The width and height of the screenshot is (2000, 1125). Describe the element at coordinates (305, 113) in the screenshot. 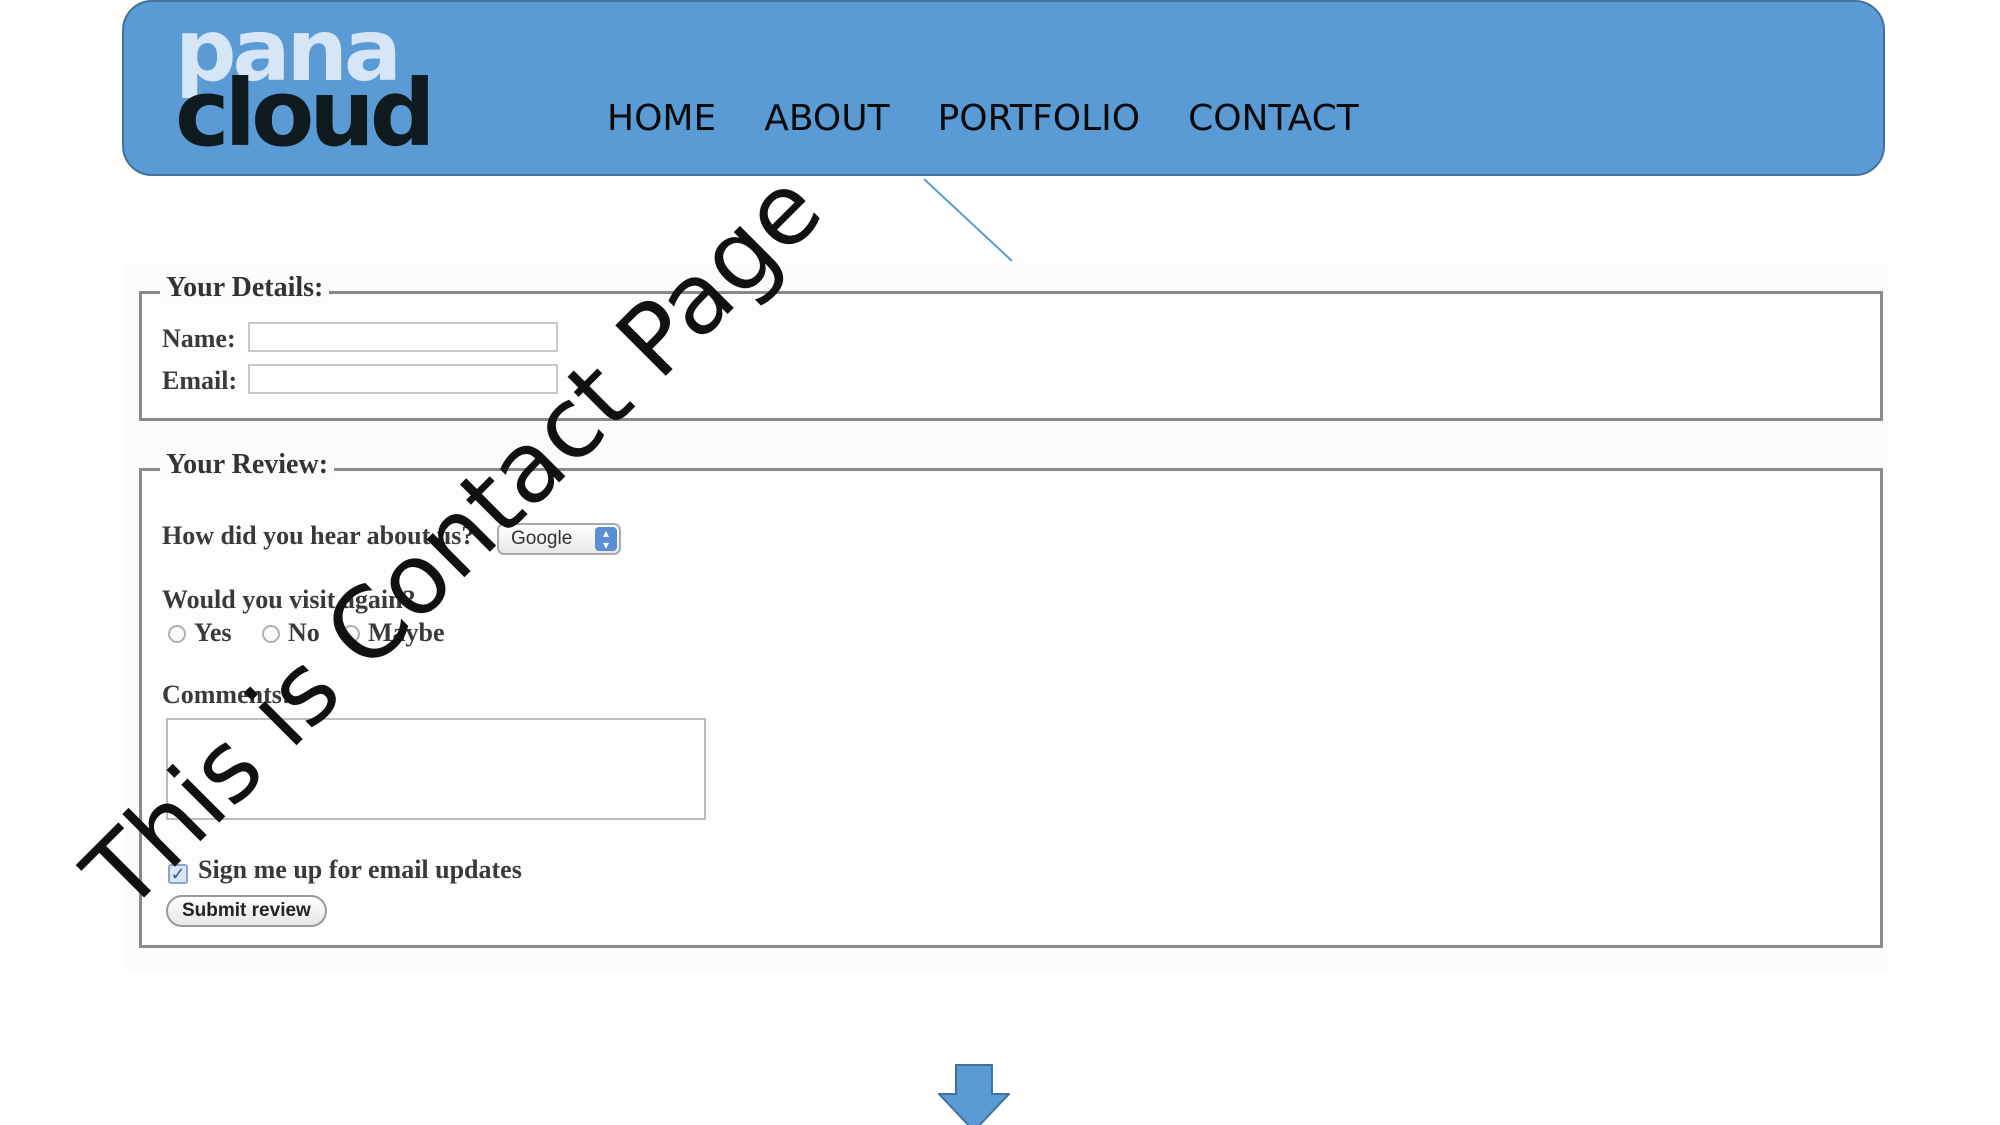

I see `logo-text-bottom: cloud` at that location.